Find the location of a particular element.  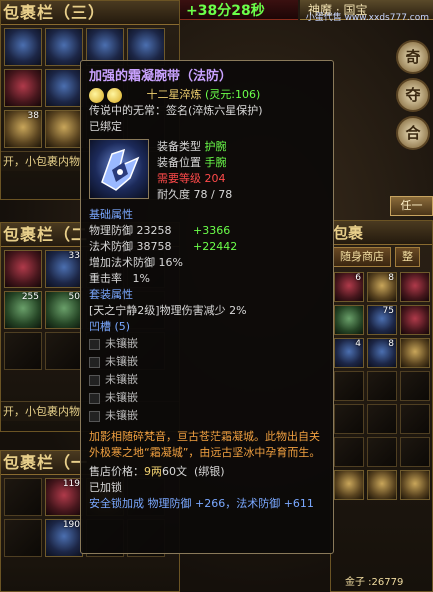

refine-faces is located at coordinates (107, 95).